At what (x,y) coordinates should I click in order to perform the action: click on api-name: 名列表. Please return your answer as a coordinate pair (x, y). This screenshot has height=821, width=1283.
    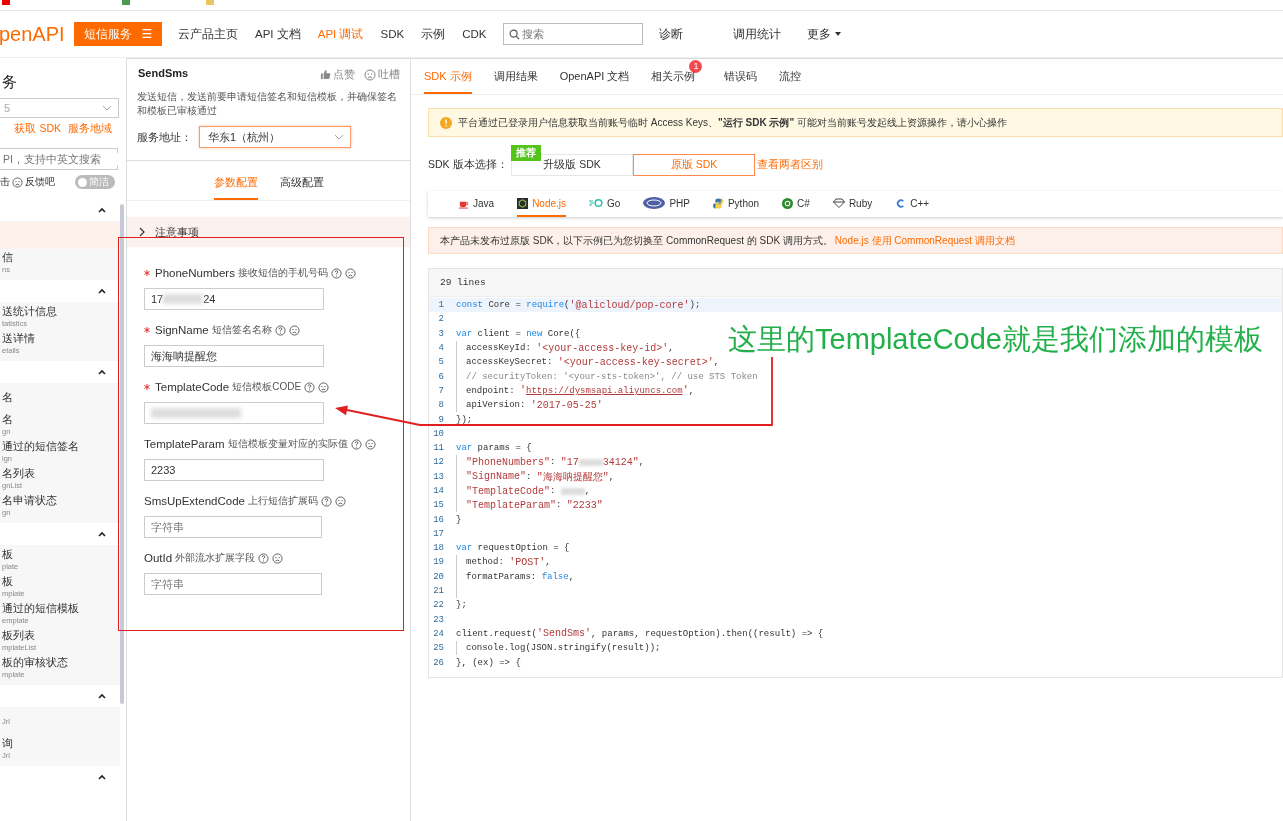
    Looking at the image, I should click on (19, 474).